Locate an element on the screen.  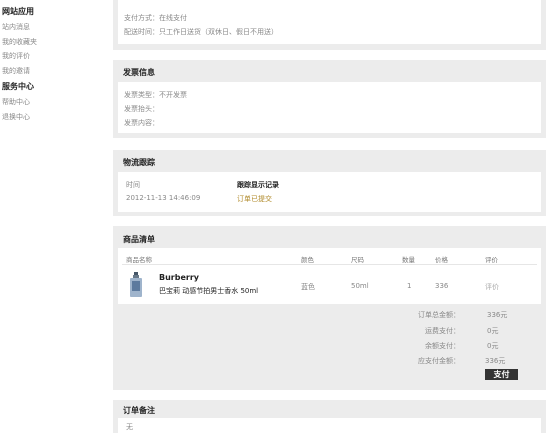
column-header-size: 尺码 is located at coordinates (357, 260).